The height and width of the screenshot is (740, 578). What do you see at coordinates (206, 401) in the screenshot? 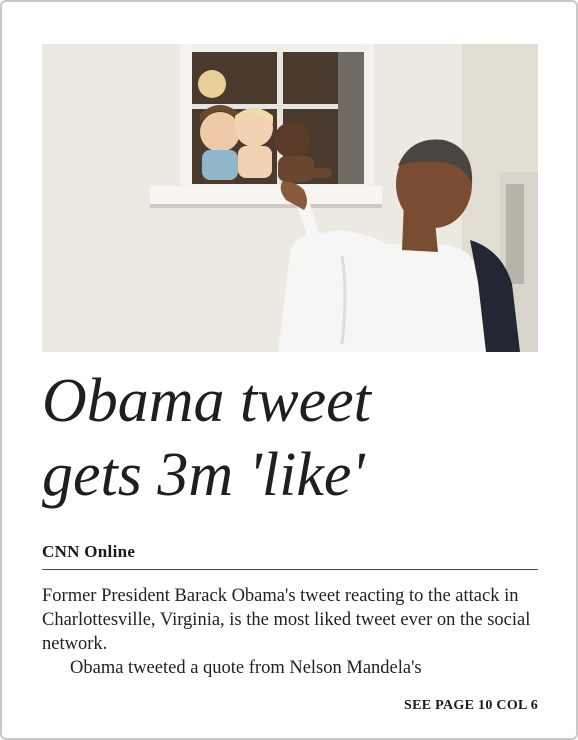
I see `headline-line-1: Obama tweet` at bounding box center [206, 401].